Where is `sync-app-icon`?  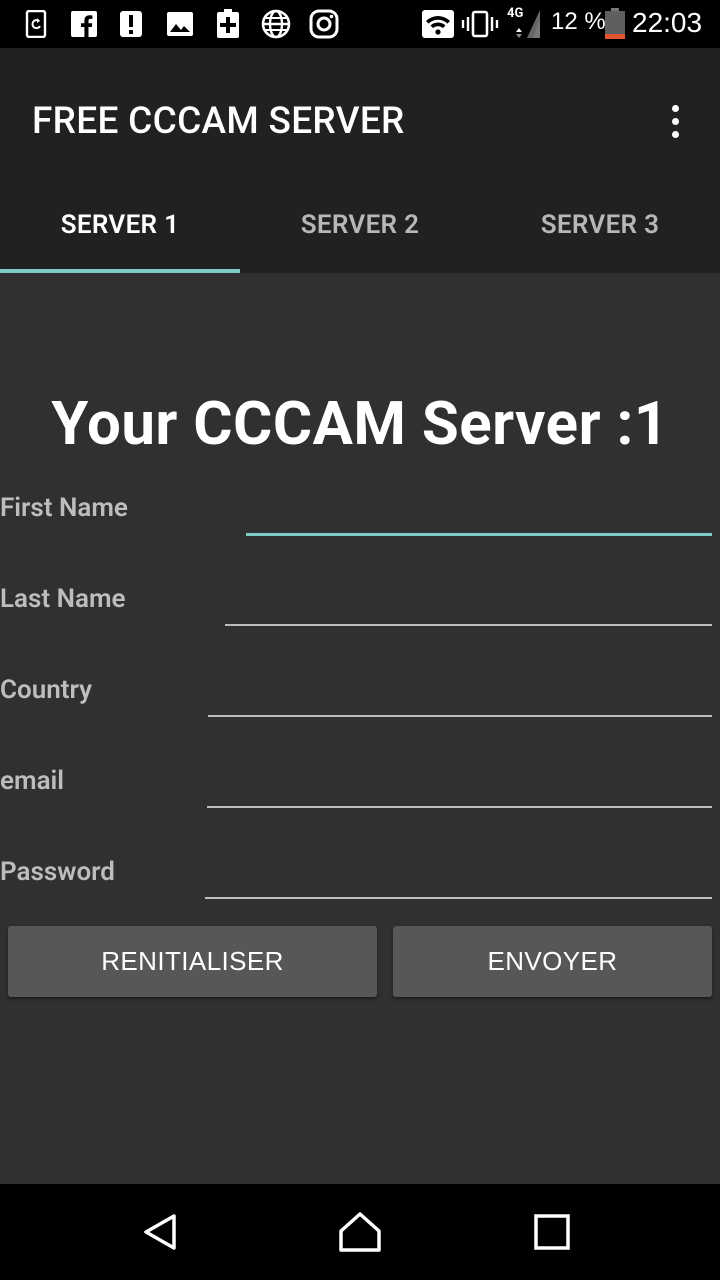
sync-app-icon is located at coordinates (36, 24).